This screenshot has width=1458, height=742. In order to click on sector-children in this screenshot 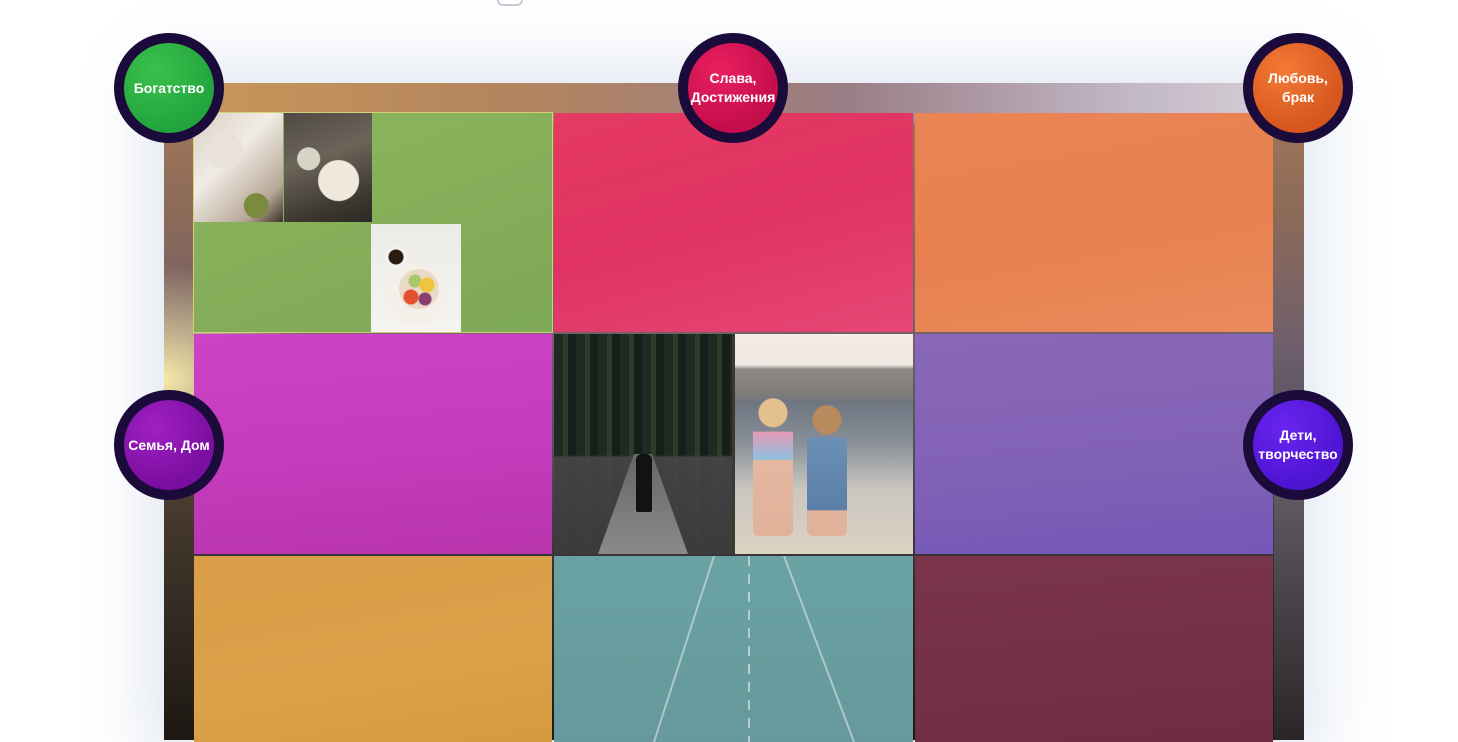, I will do `click(1094, 444)`.